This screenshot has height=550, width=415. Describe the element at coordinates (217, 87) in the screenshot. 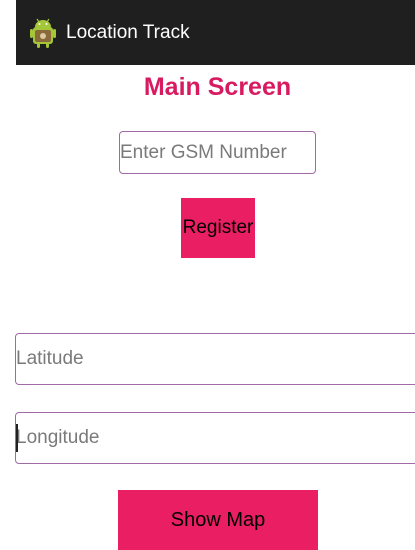

I see `page-title: Main Screen` at that location.